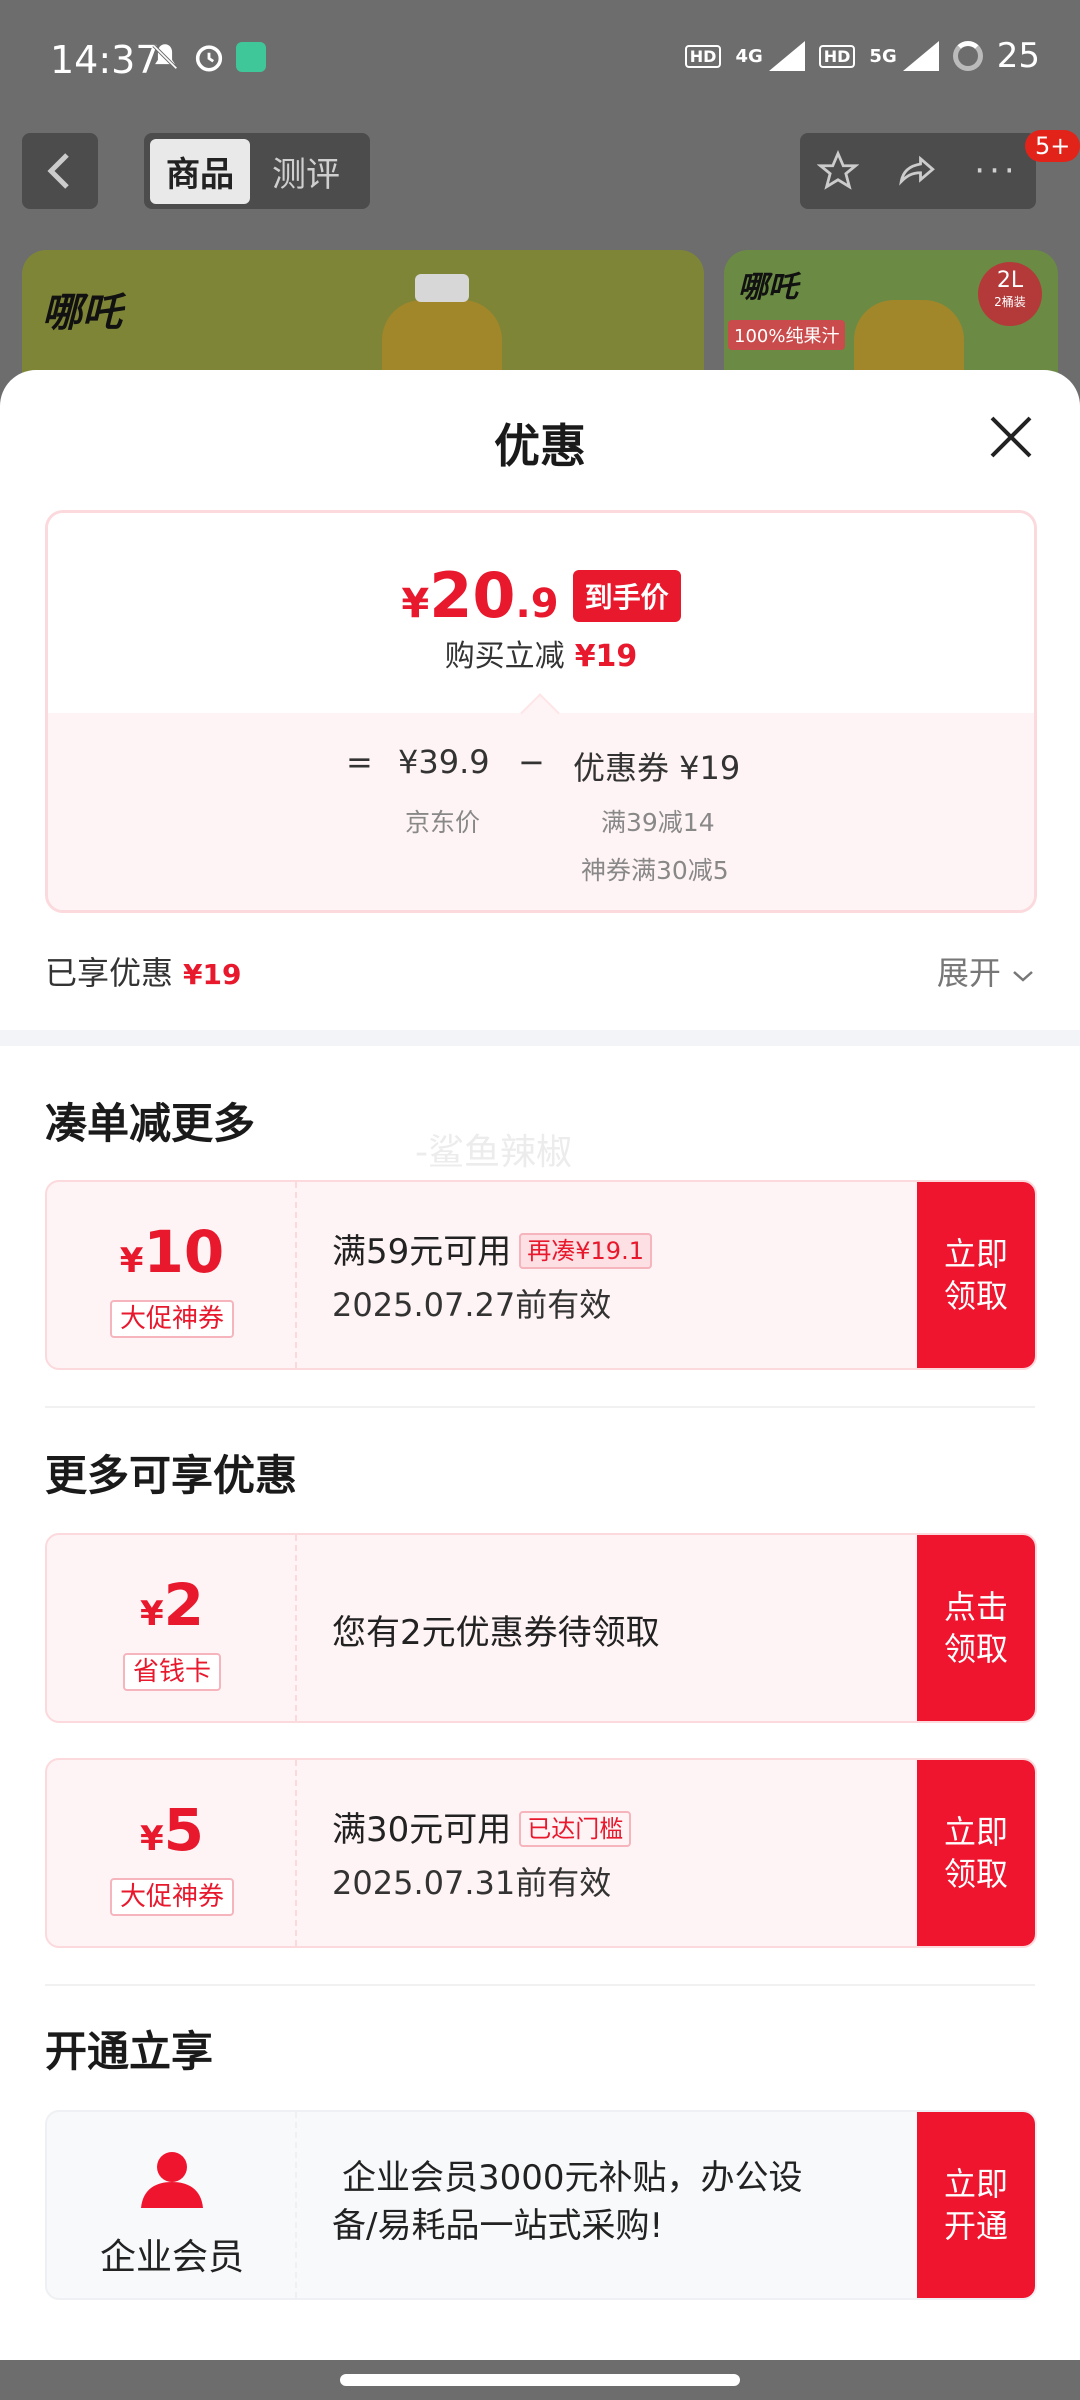  I want to click on price-decimal: .9, so click(537, 604).